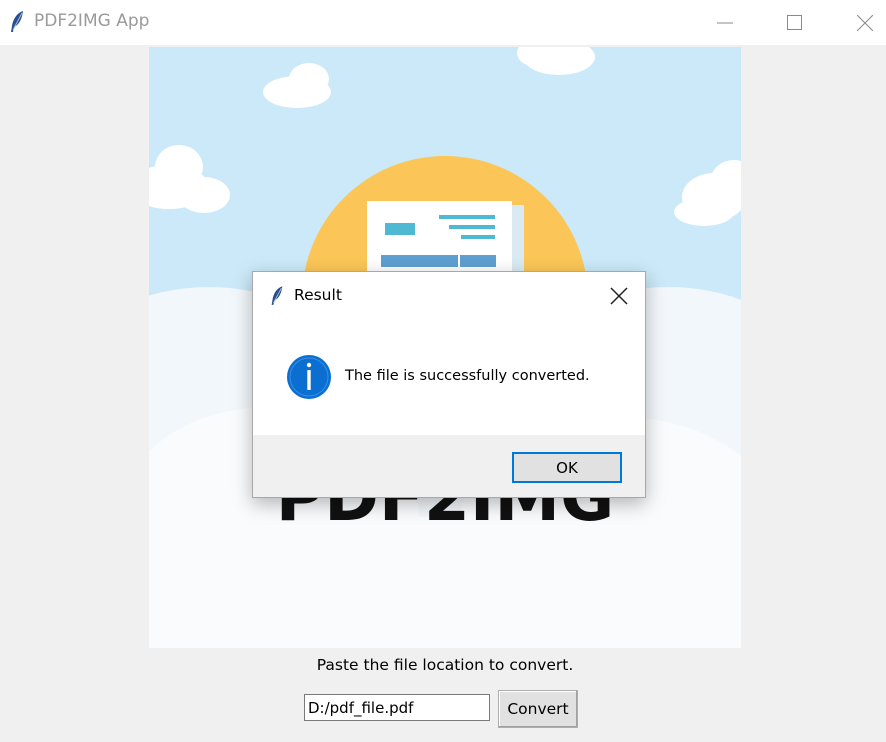  Describe the element at coordinates (397, 707) in the screenshot. I see `file-path-input` at that location.